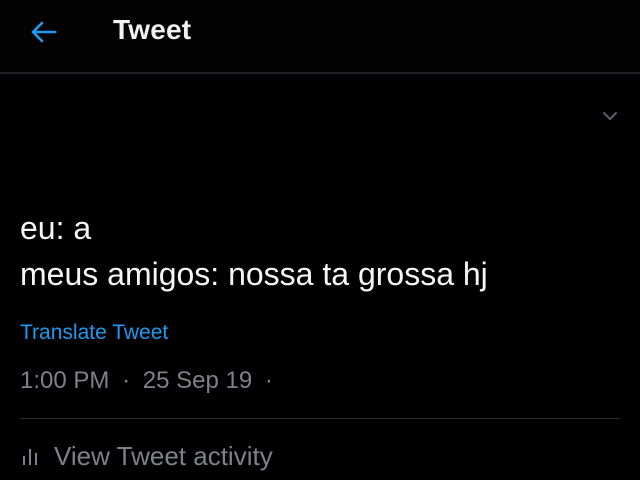 Image resolution: width=640 pixels, height=480 pixels. Describe the element at coordinates (94, 333) in the screenshot. I see `translate-tweet-link: Translate Tweet` at that location.